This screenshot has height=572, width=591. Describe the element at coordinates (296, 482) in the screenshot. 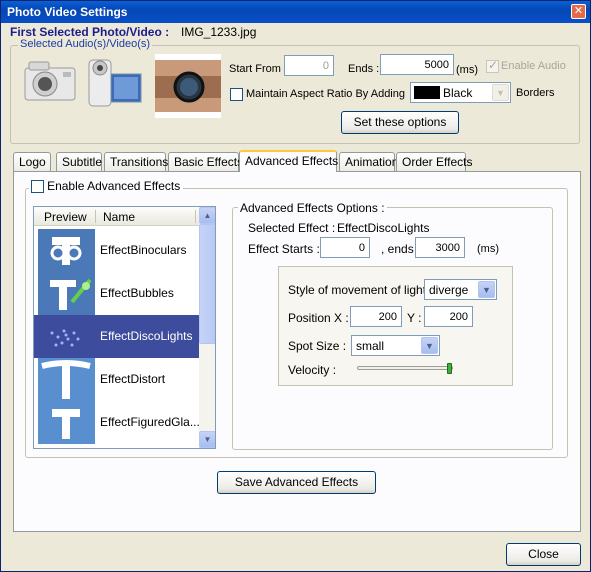

I see `save-advanced-effects-button: Save Advanced Effects` at that location.